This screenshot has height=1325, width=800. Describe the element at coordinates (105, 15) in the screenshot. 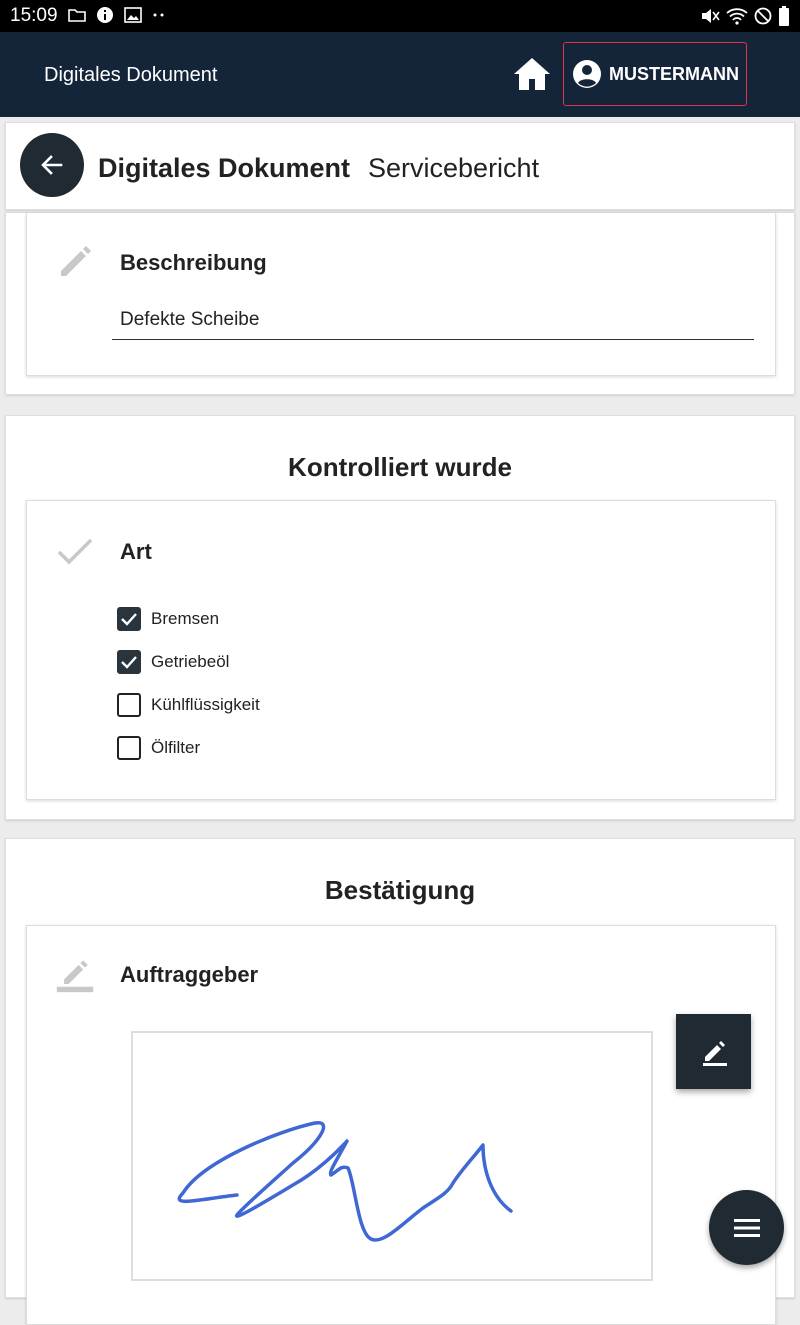

I see `info-icon` at that location.